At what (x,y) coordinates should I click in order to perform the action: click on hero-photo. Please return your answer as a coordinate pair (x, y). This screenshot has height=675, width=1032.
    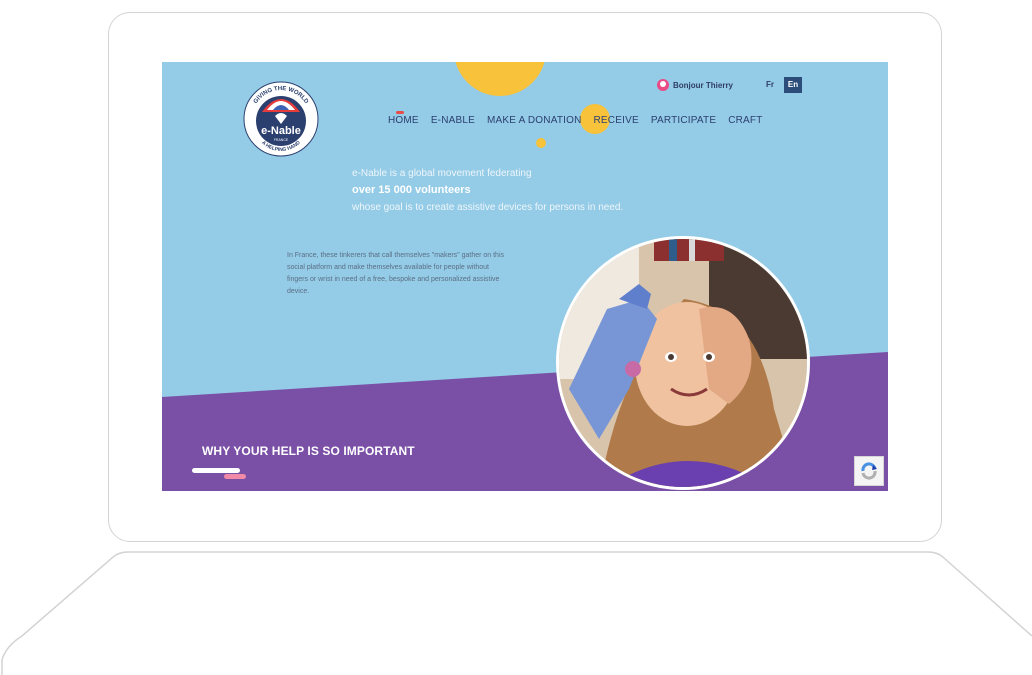
    Looking at the image, I should click on (683, 363).